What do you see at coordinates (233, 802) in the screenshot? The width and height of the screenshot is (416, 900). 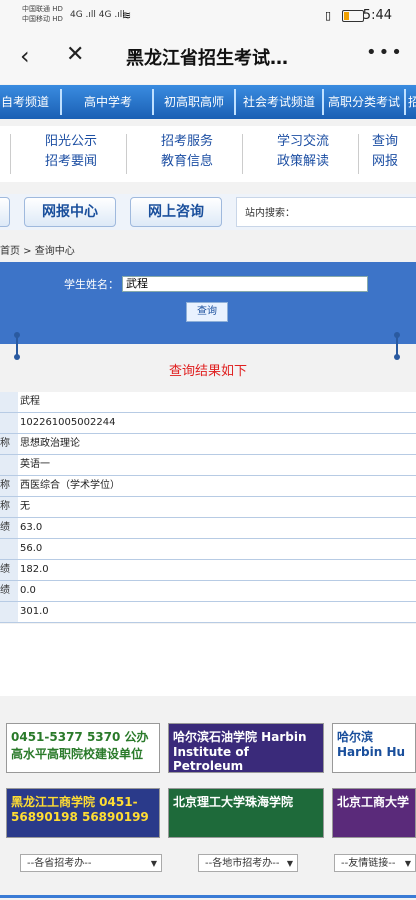 I see `banner-text: 北京理工大学珠海学院` at bounding box center [233, 802].